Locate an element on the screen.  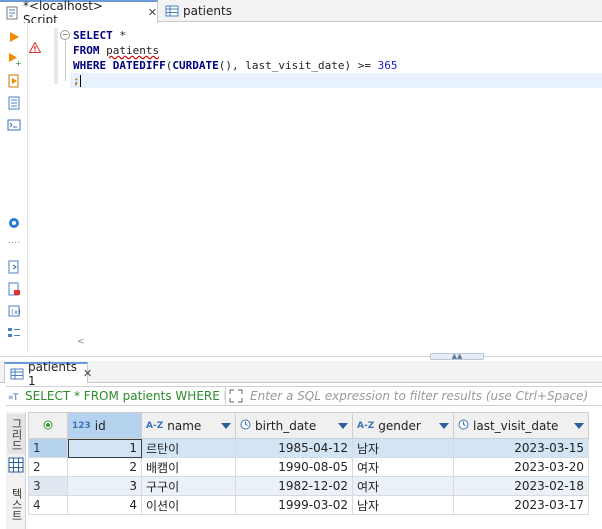
tab-patients: patients is located at coordinates (205, 11).